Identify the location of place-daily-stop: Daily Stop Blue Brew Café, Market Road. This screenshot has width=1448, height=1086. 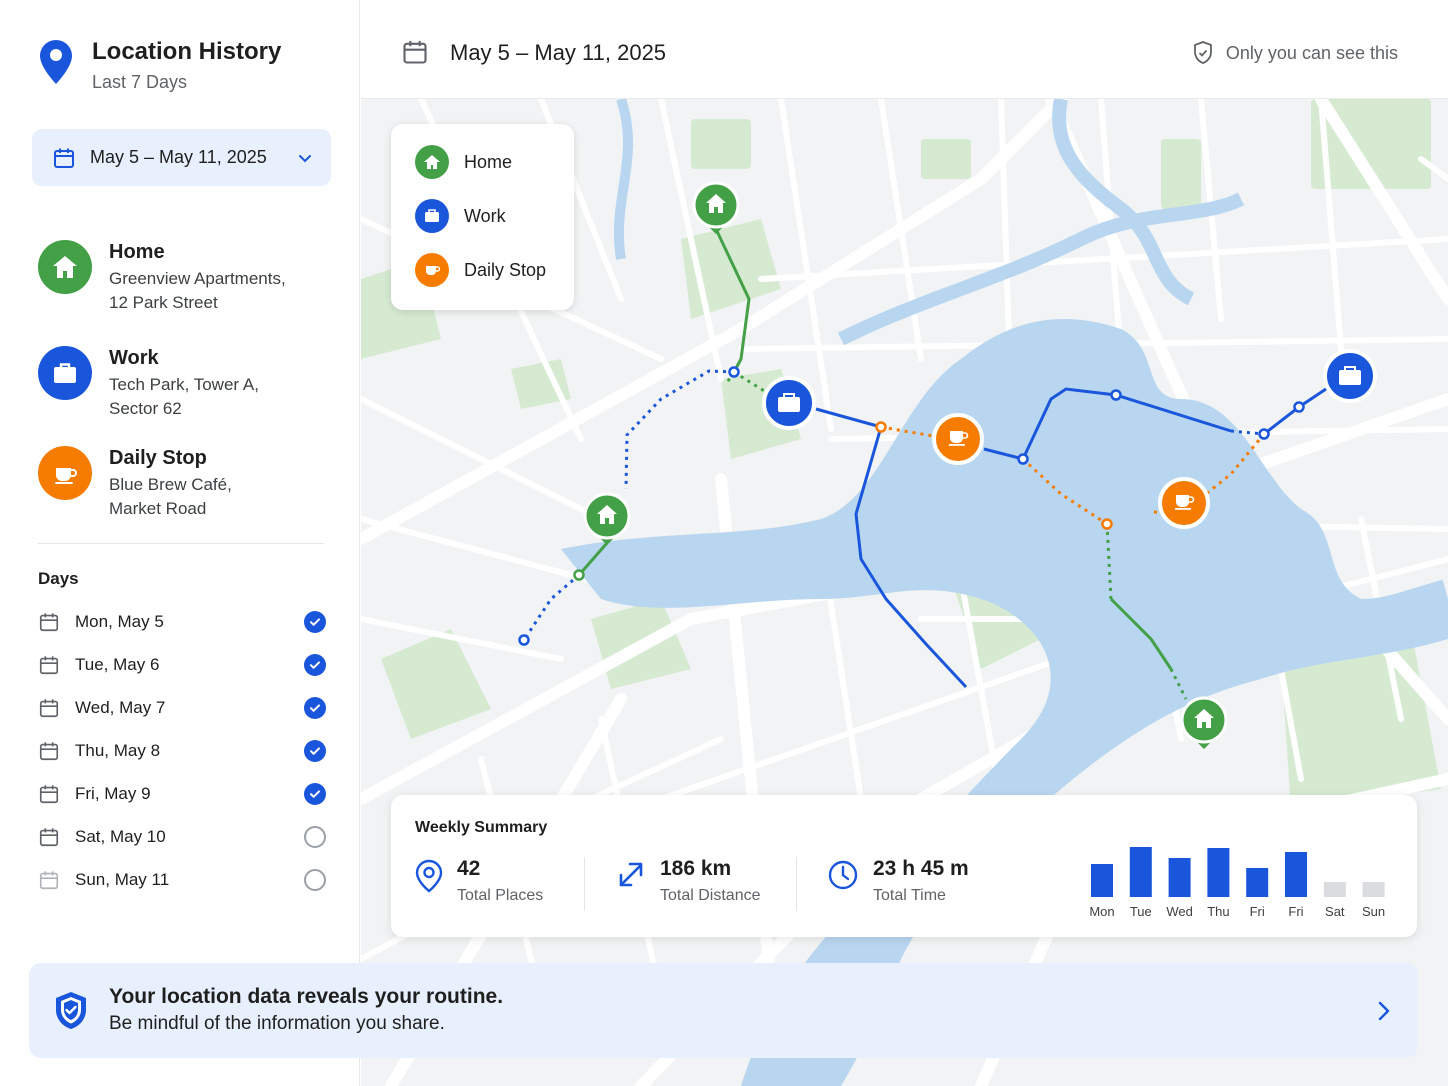
(135, 483).